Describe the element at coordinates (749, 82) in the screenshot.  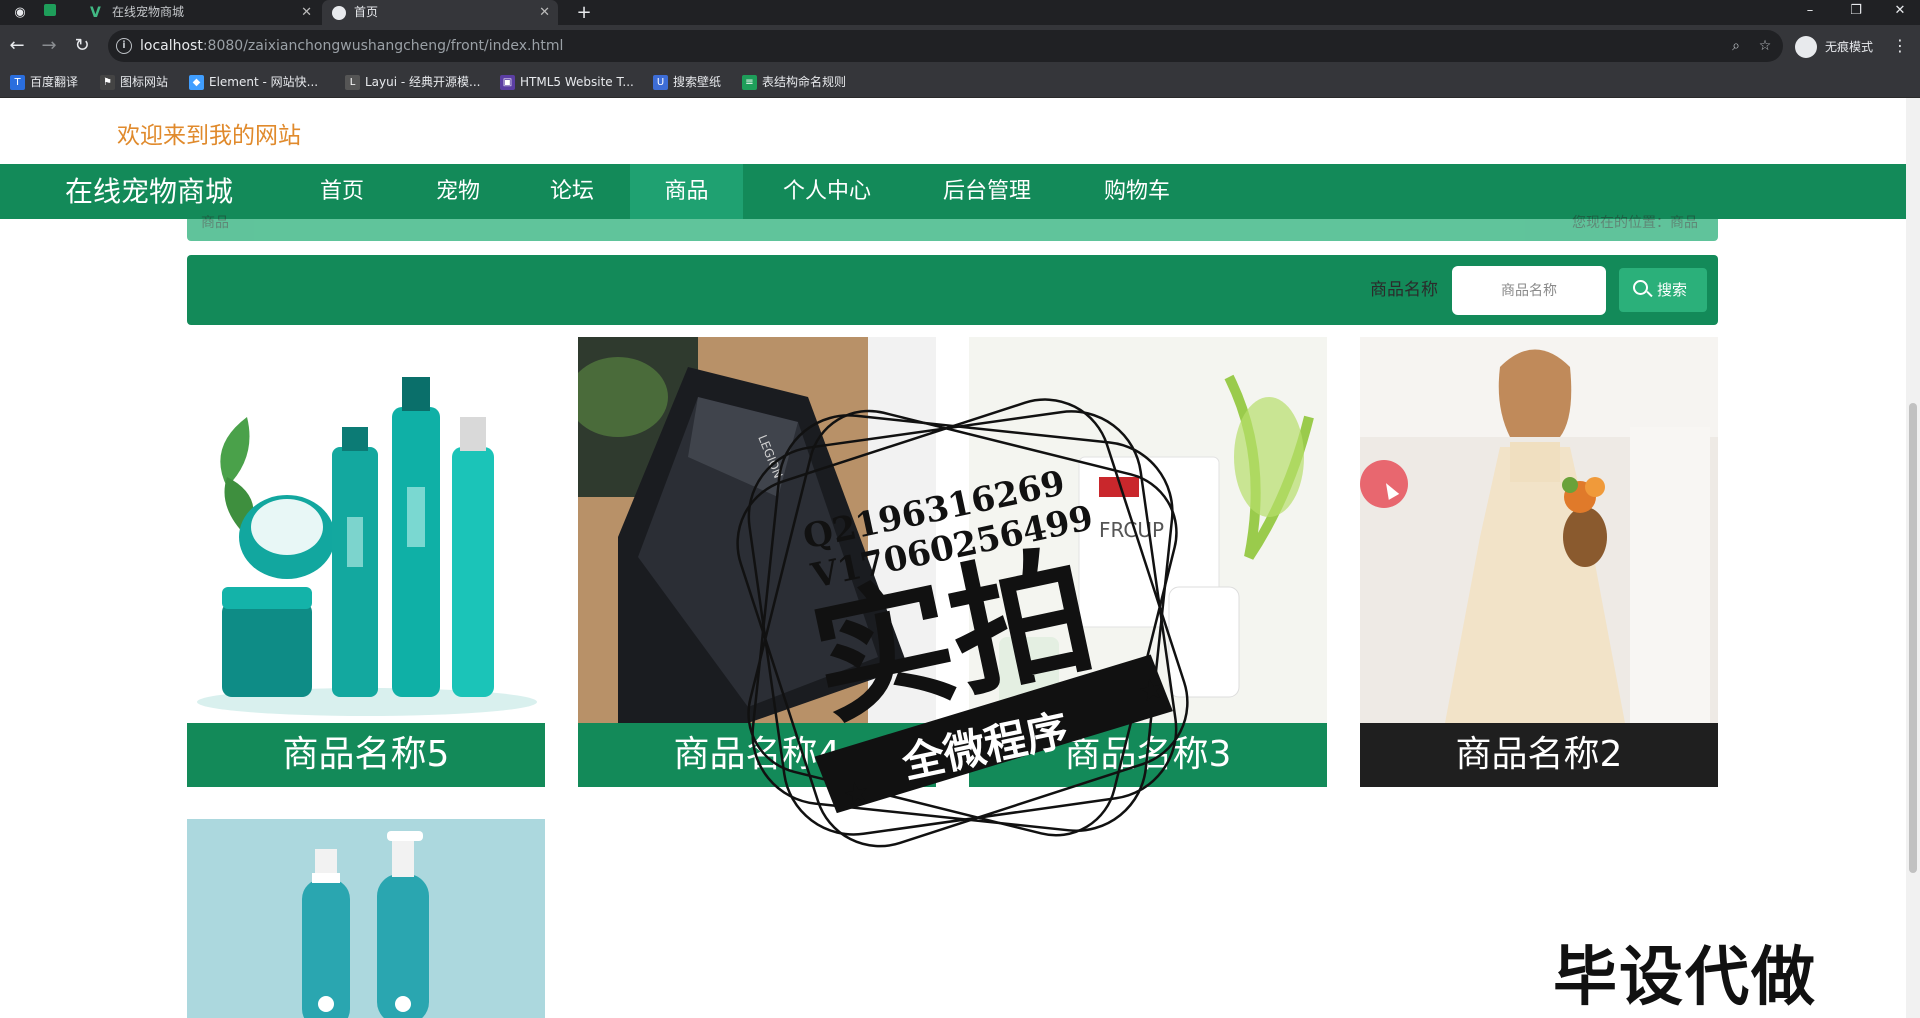
I see `sheet-icon: ≡` at that location.